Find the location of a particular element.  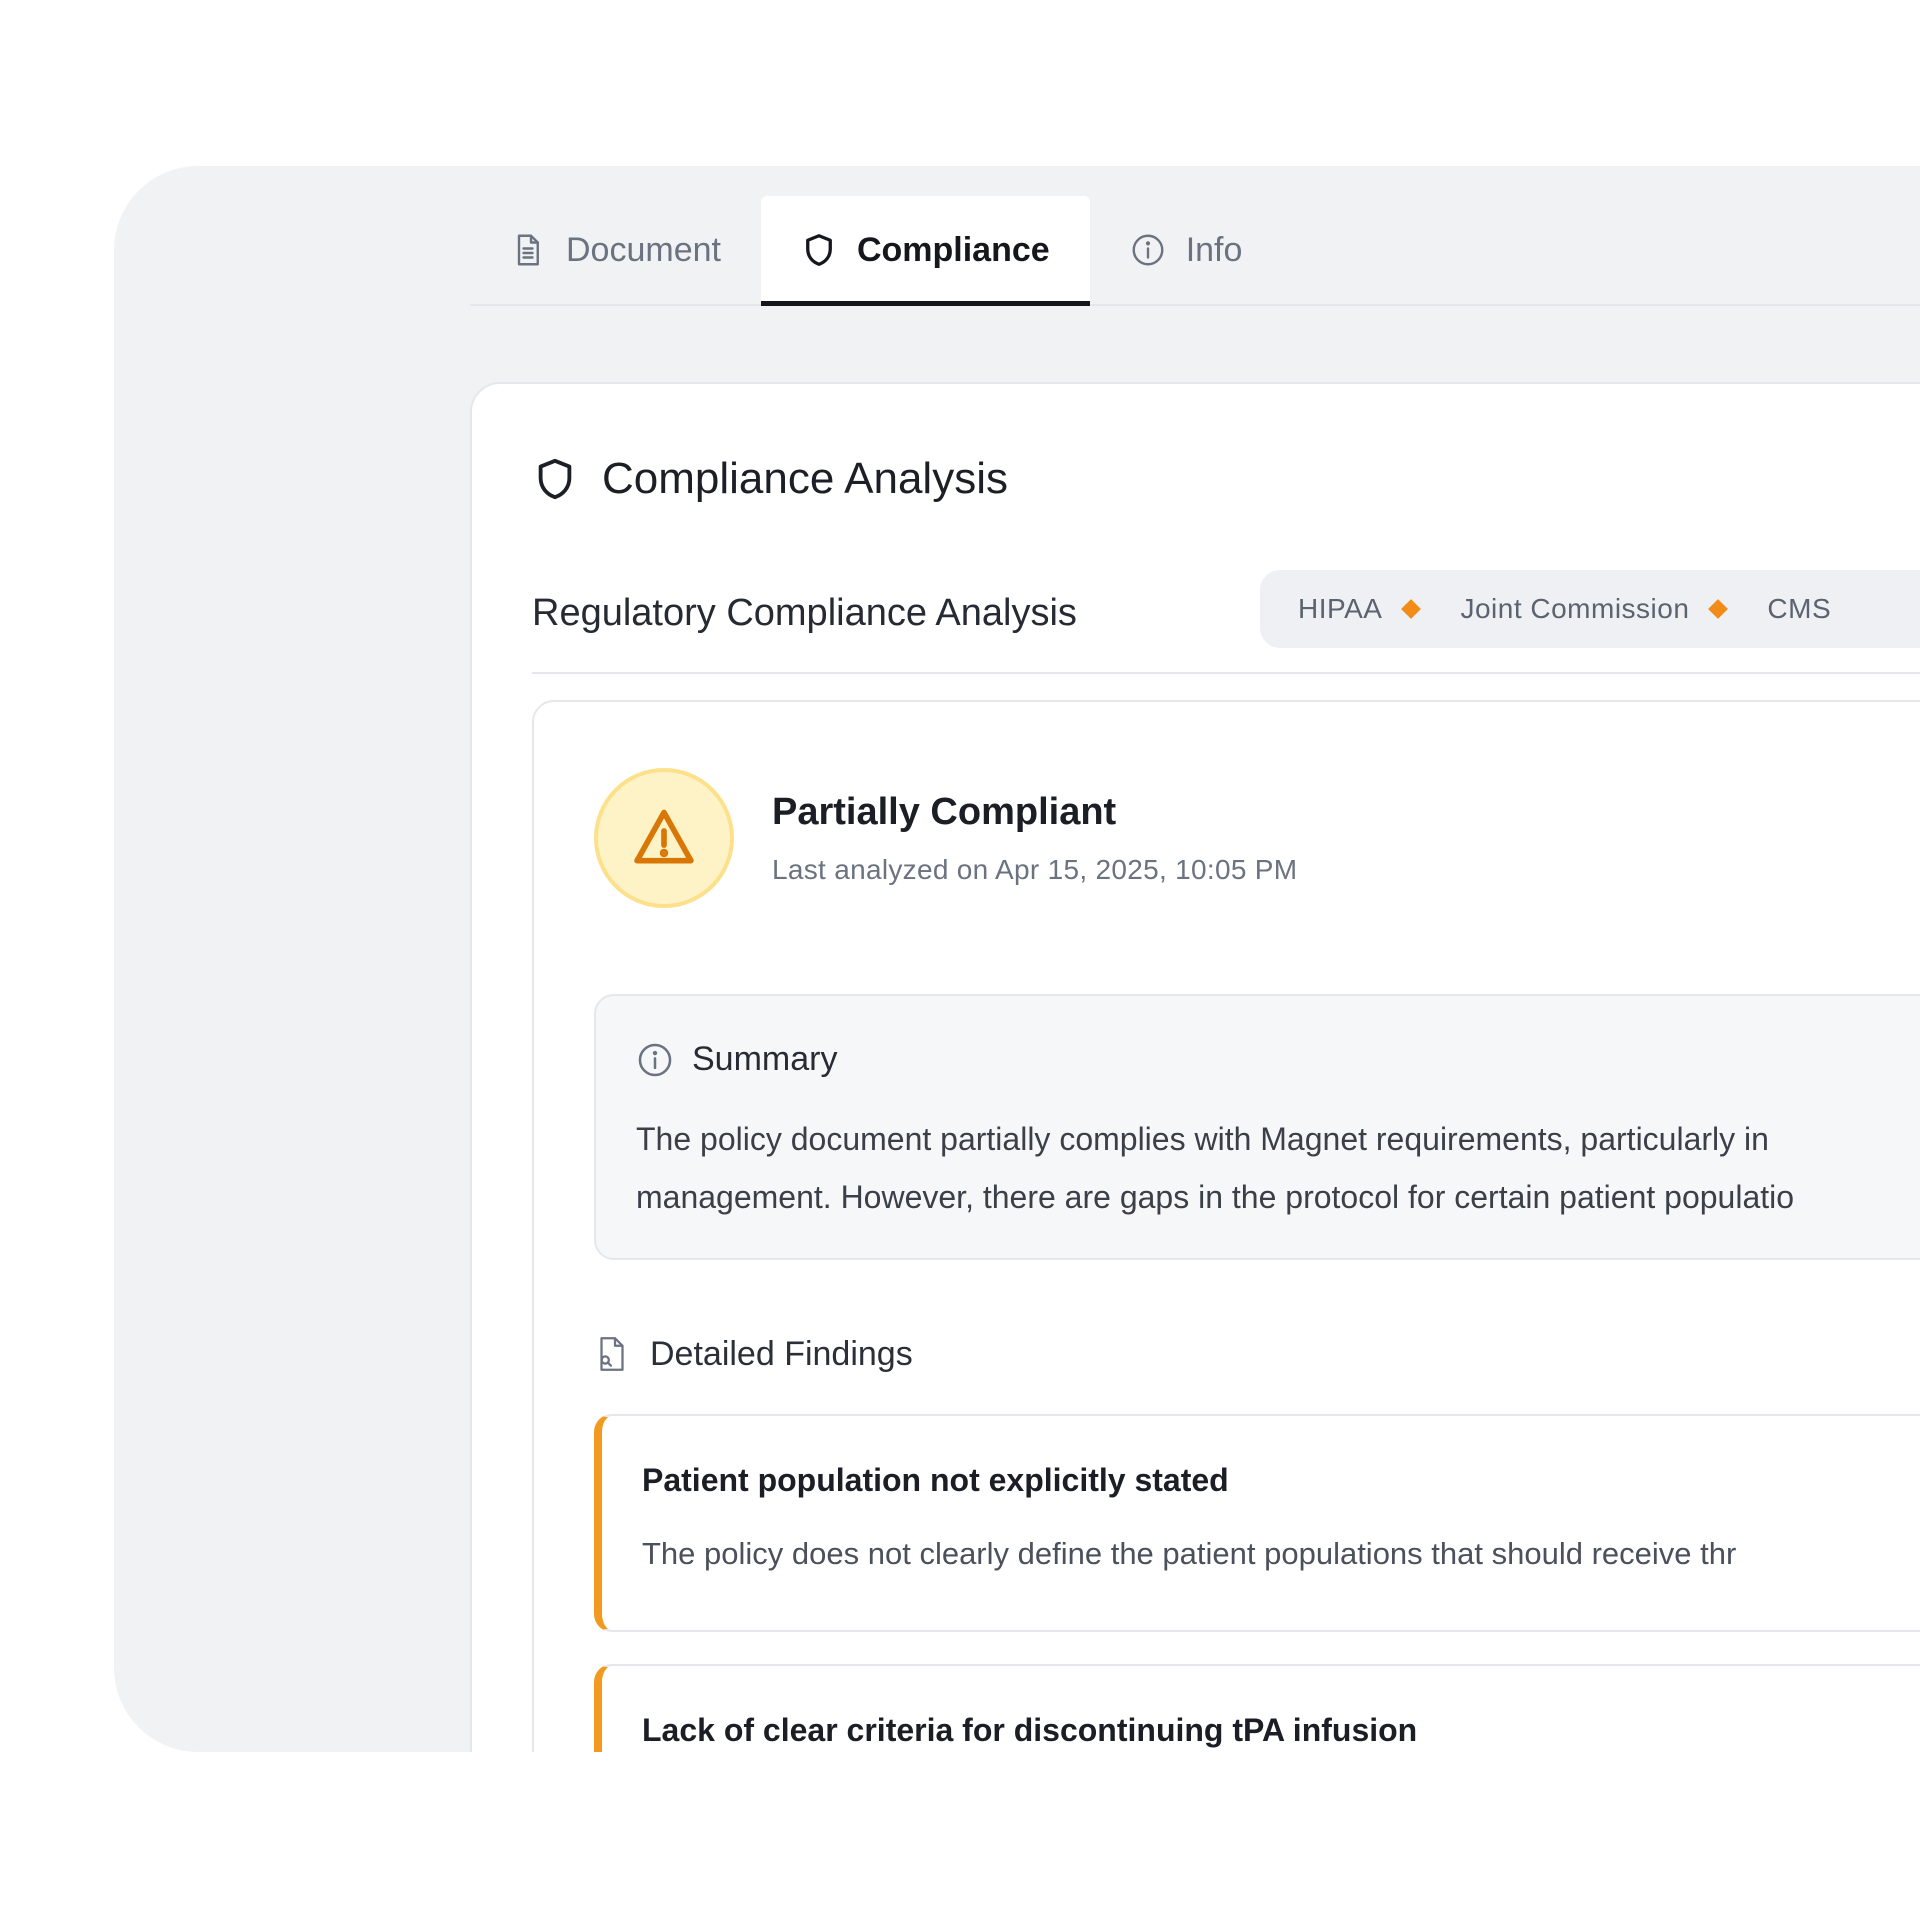

regulatory-title: Regulatory Compliance Analysis is located at coordinates (804, 613).